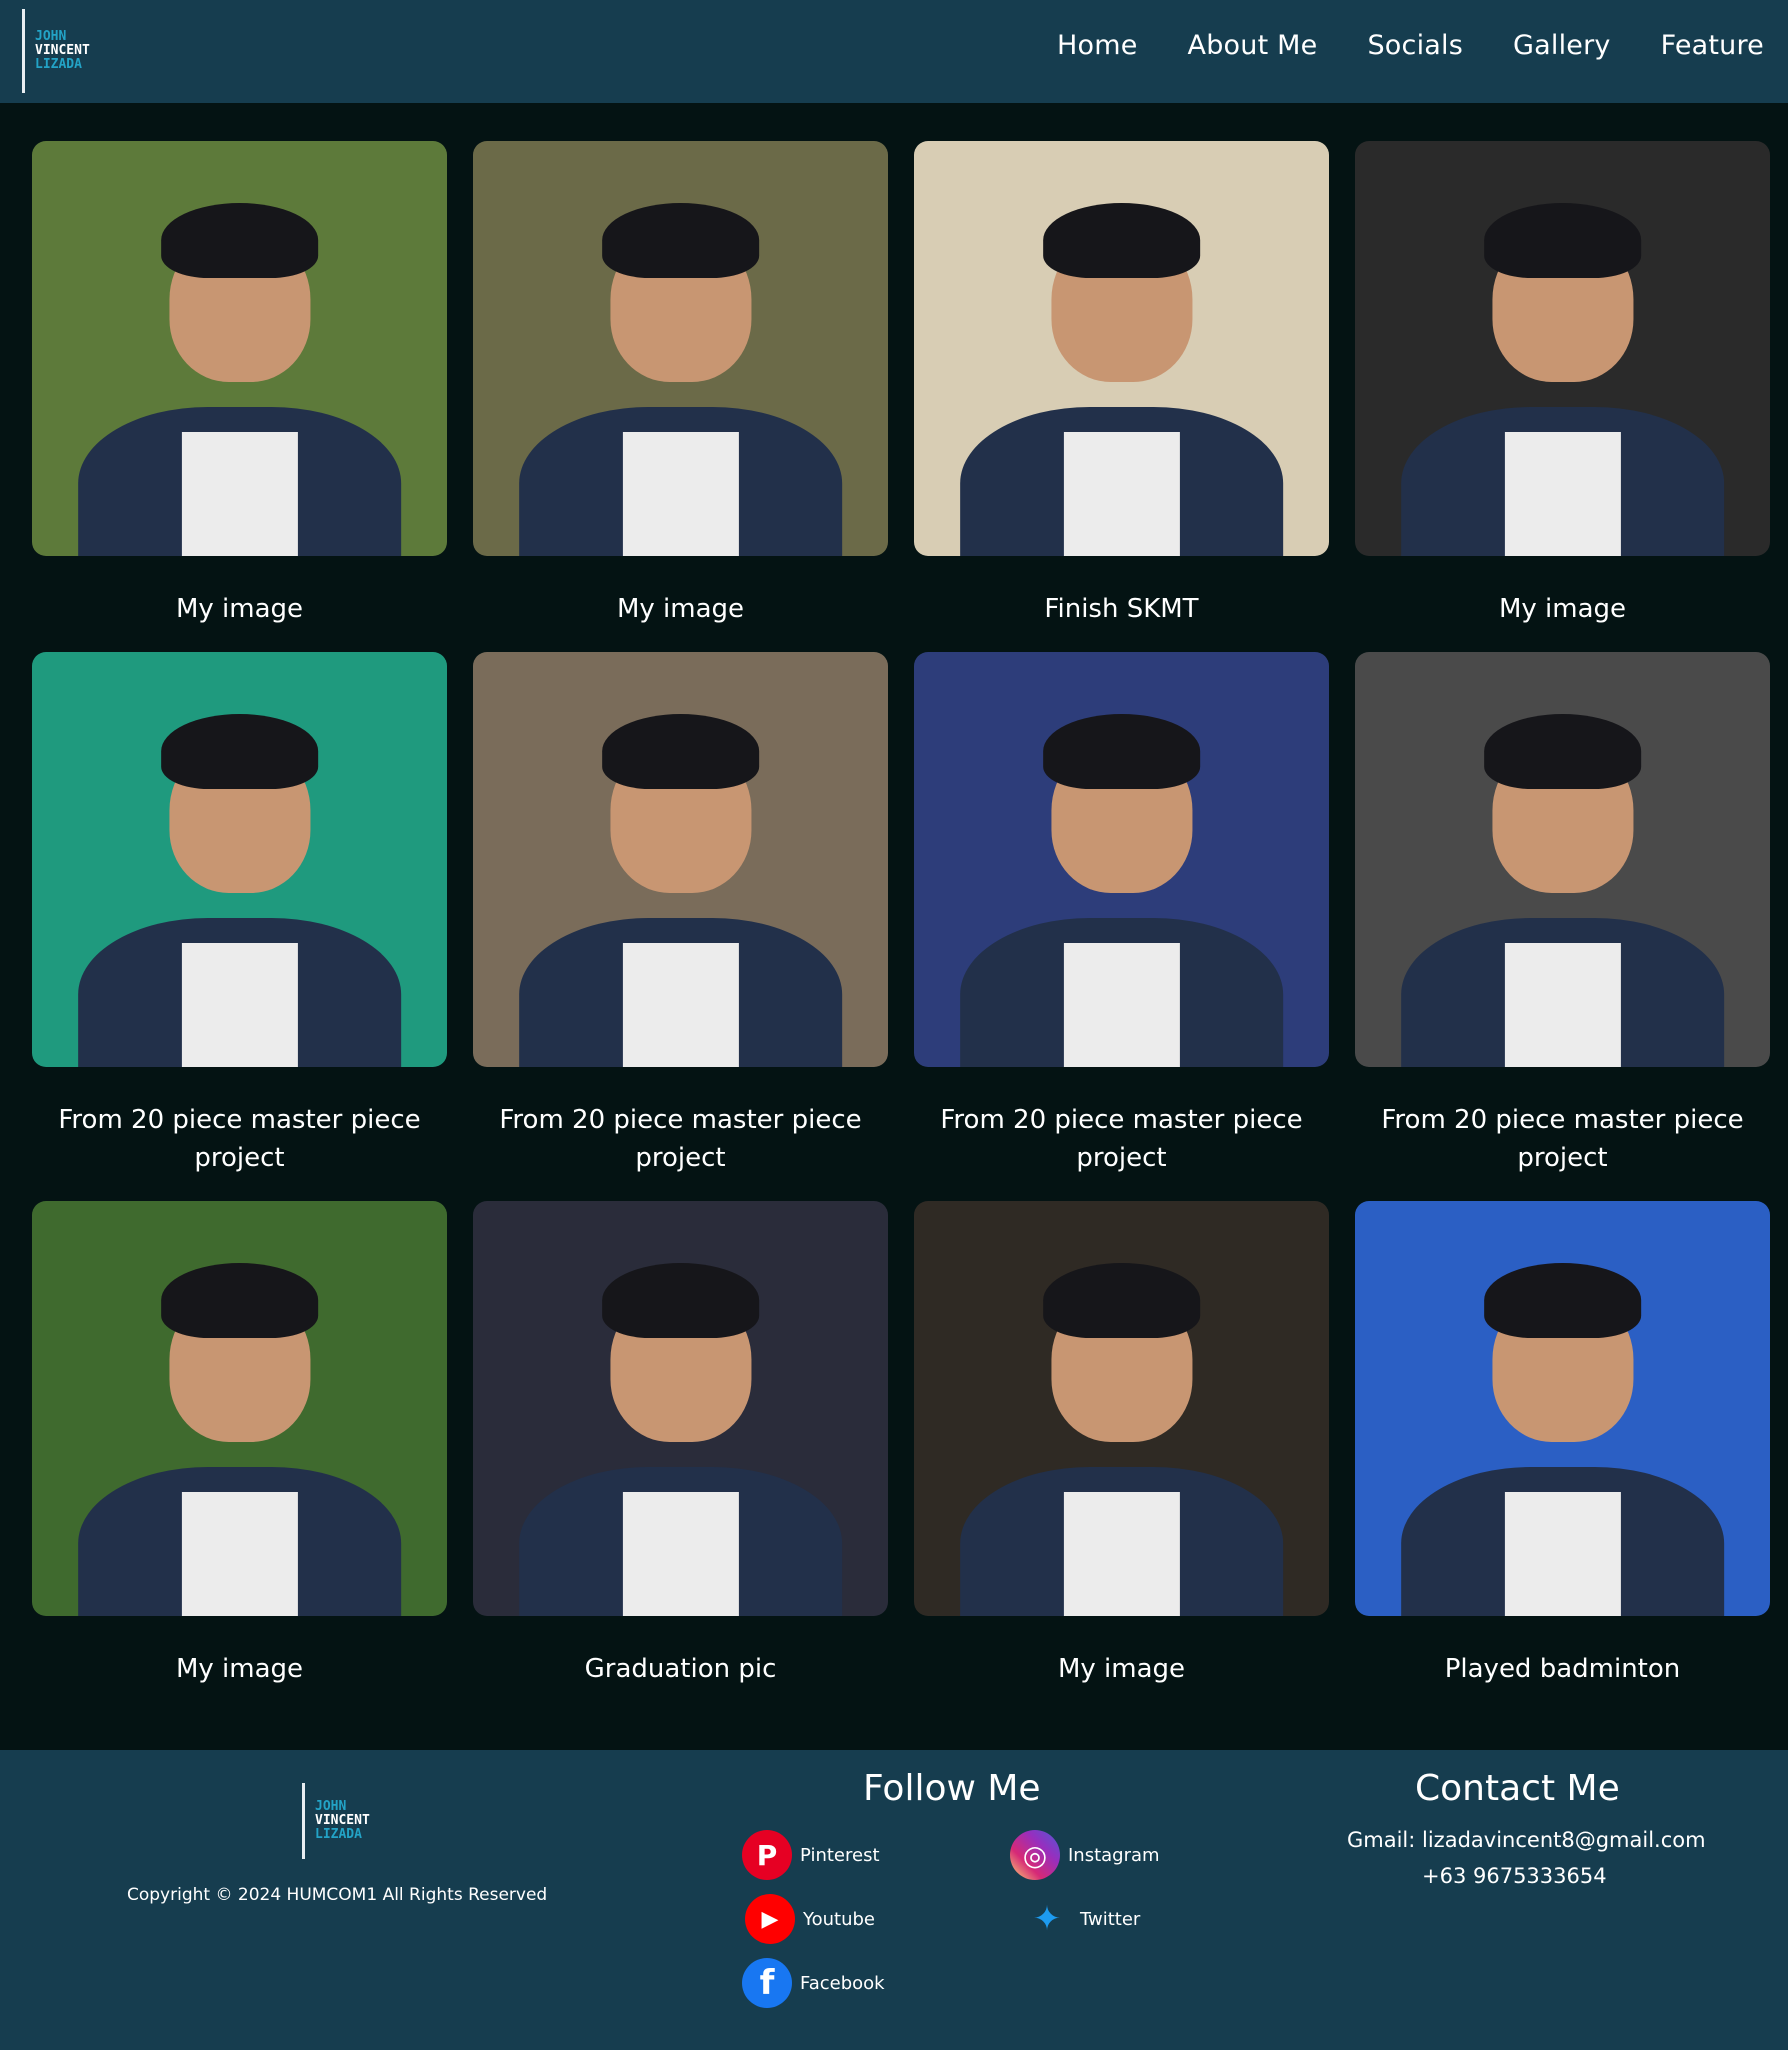  I want to click on nav-feature: Feature, so click(1712, 45).